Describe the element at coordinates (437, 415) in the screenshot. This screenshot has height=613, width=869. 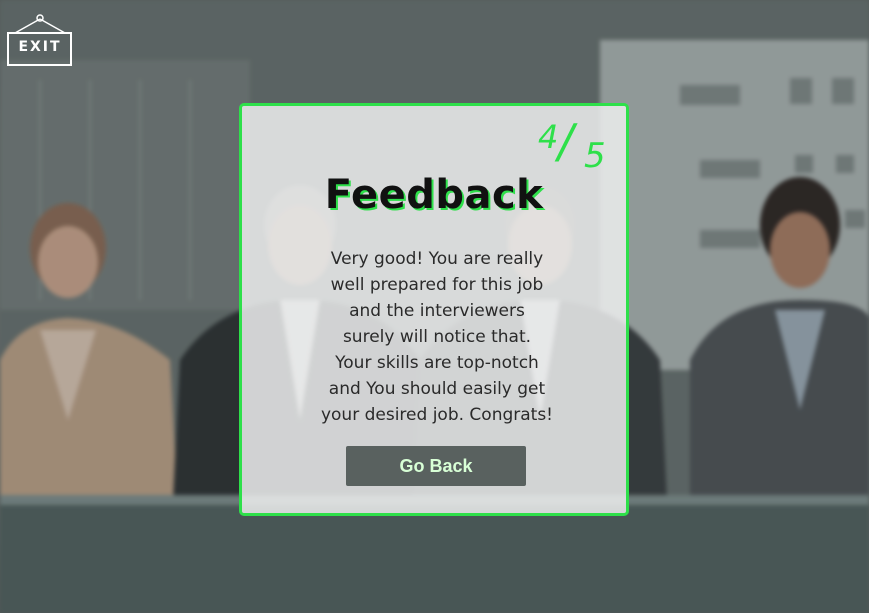
I see `feedback-message-line: your desired job. Congrats!` at that location.